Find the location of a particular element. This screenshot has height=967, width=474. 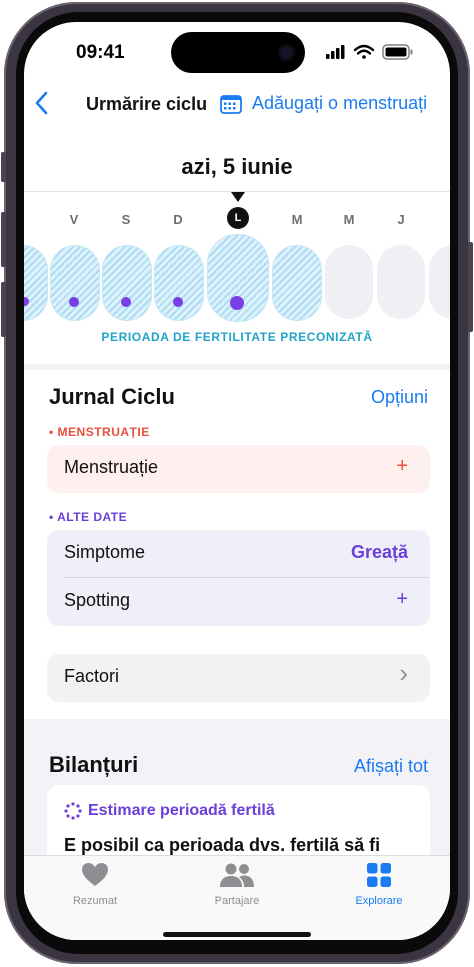

fertile-estimate-title: Estimare perioadă fertilă is located at coordinates (169, 811).